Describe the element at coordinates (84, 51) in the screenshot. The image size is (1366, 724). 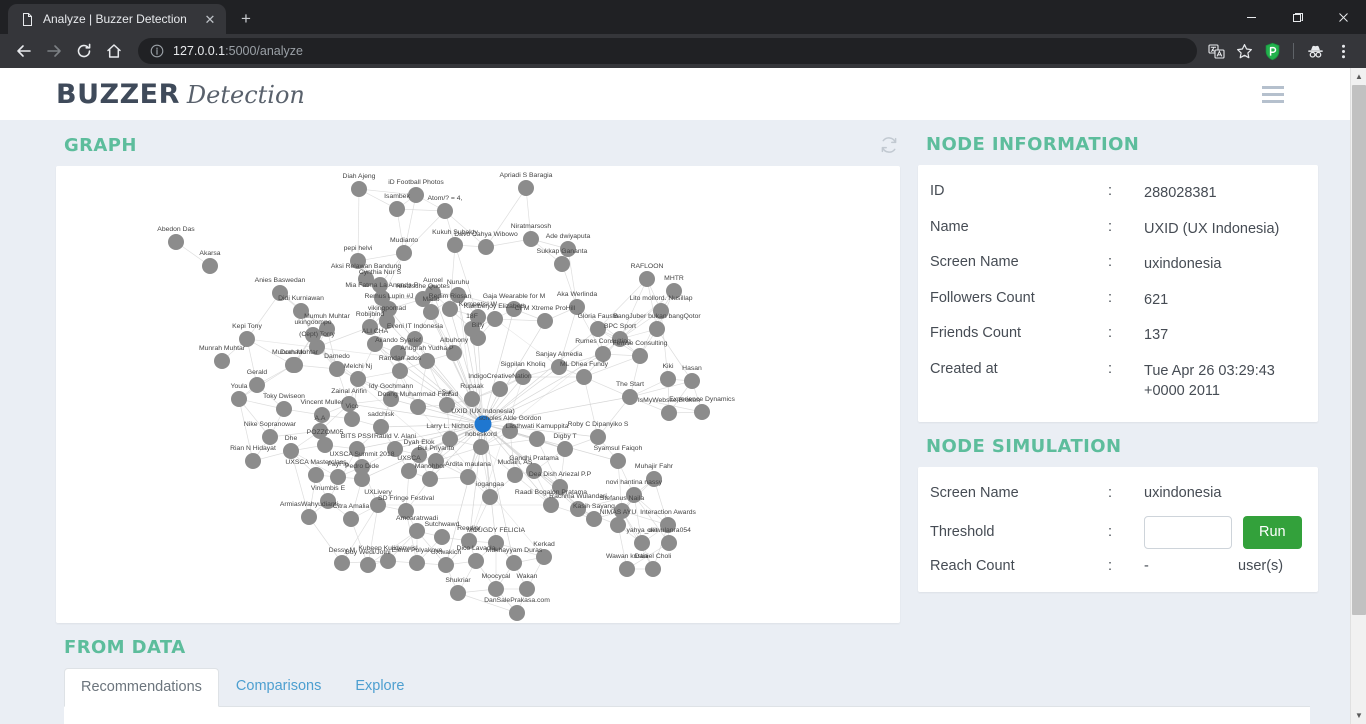
I see `reload-icon` at that location.